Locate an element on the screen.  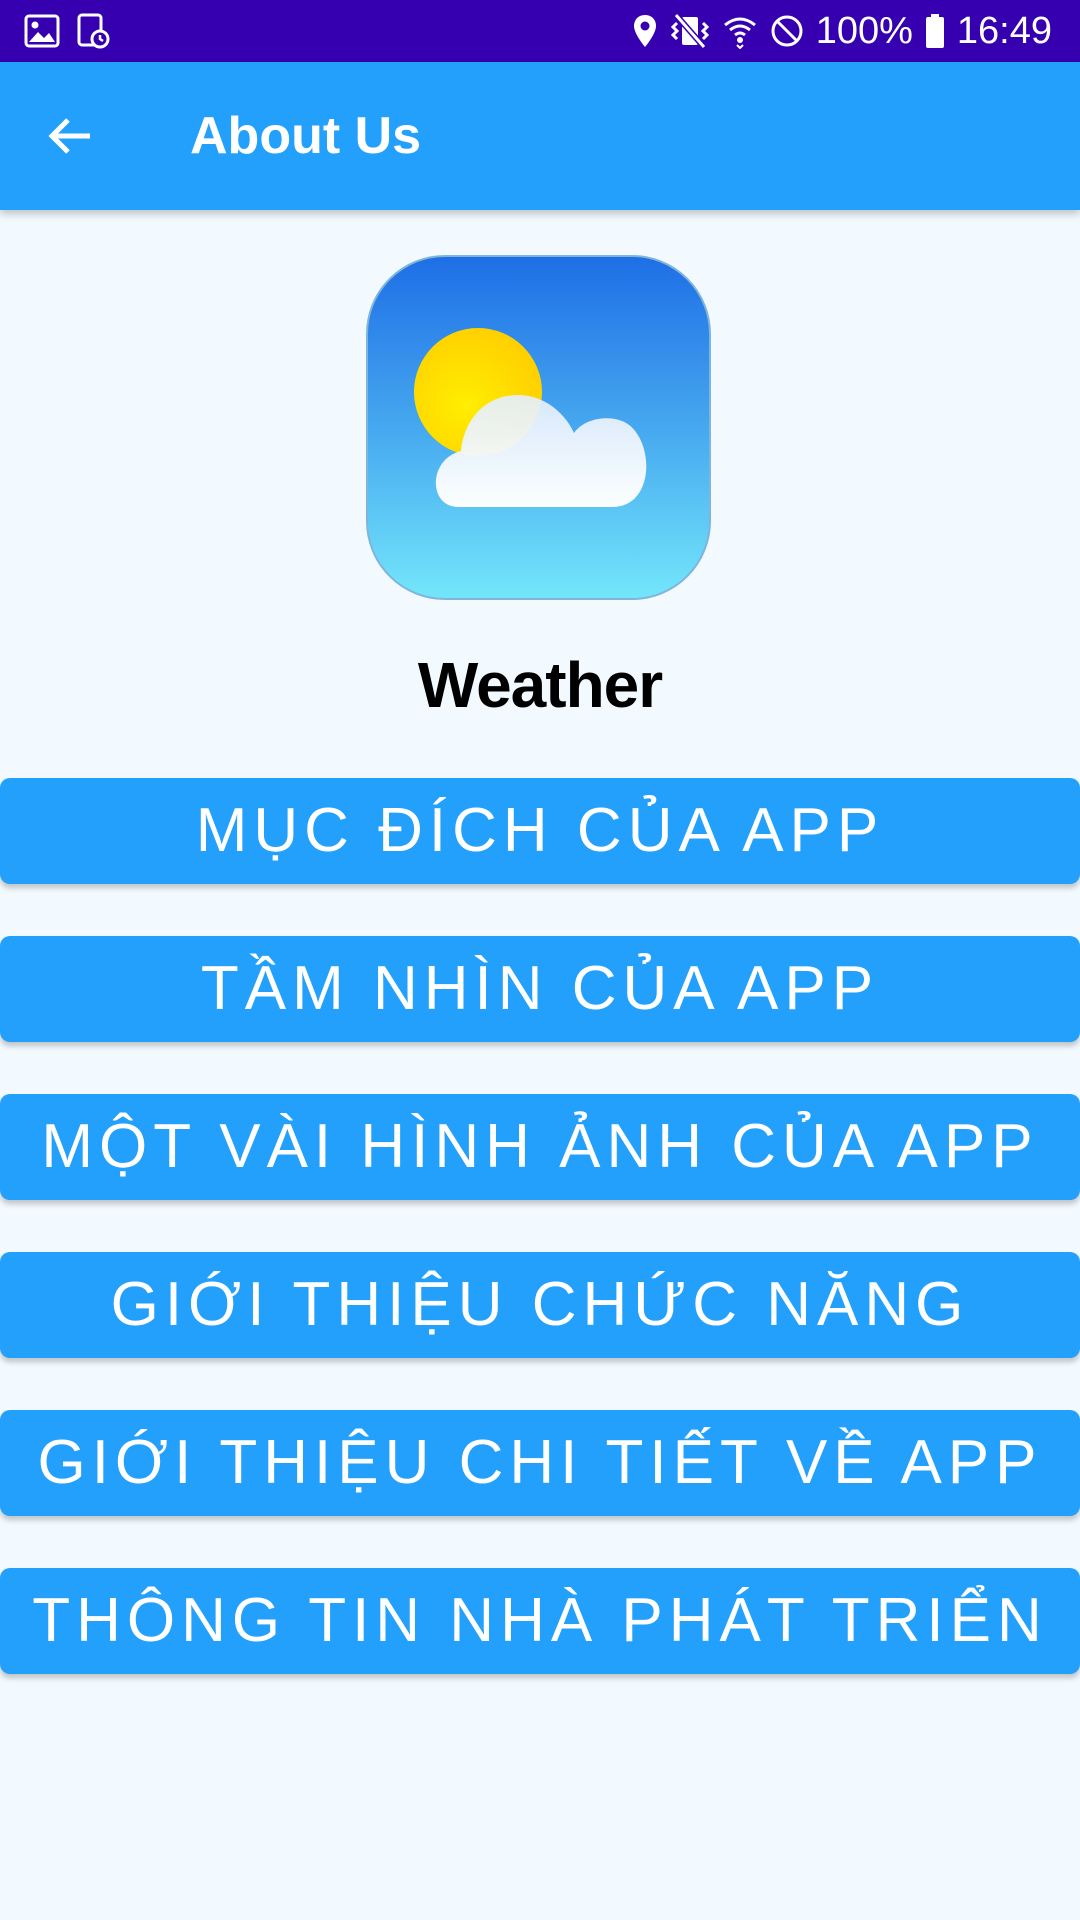
status-right-icons: 100% 16:49 is located at coordinates (842, 31).